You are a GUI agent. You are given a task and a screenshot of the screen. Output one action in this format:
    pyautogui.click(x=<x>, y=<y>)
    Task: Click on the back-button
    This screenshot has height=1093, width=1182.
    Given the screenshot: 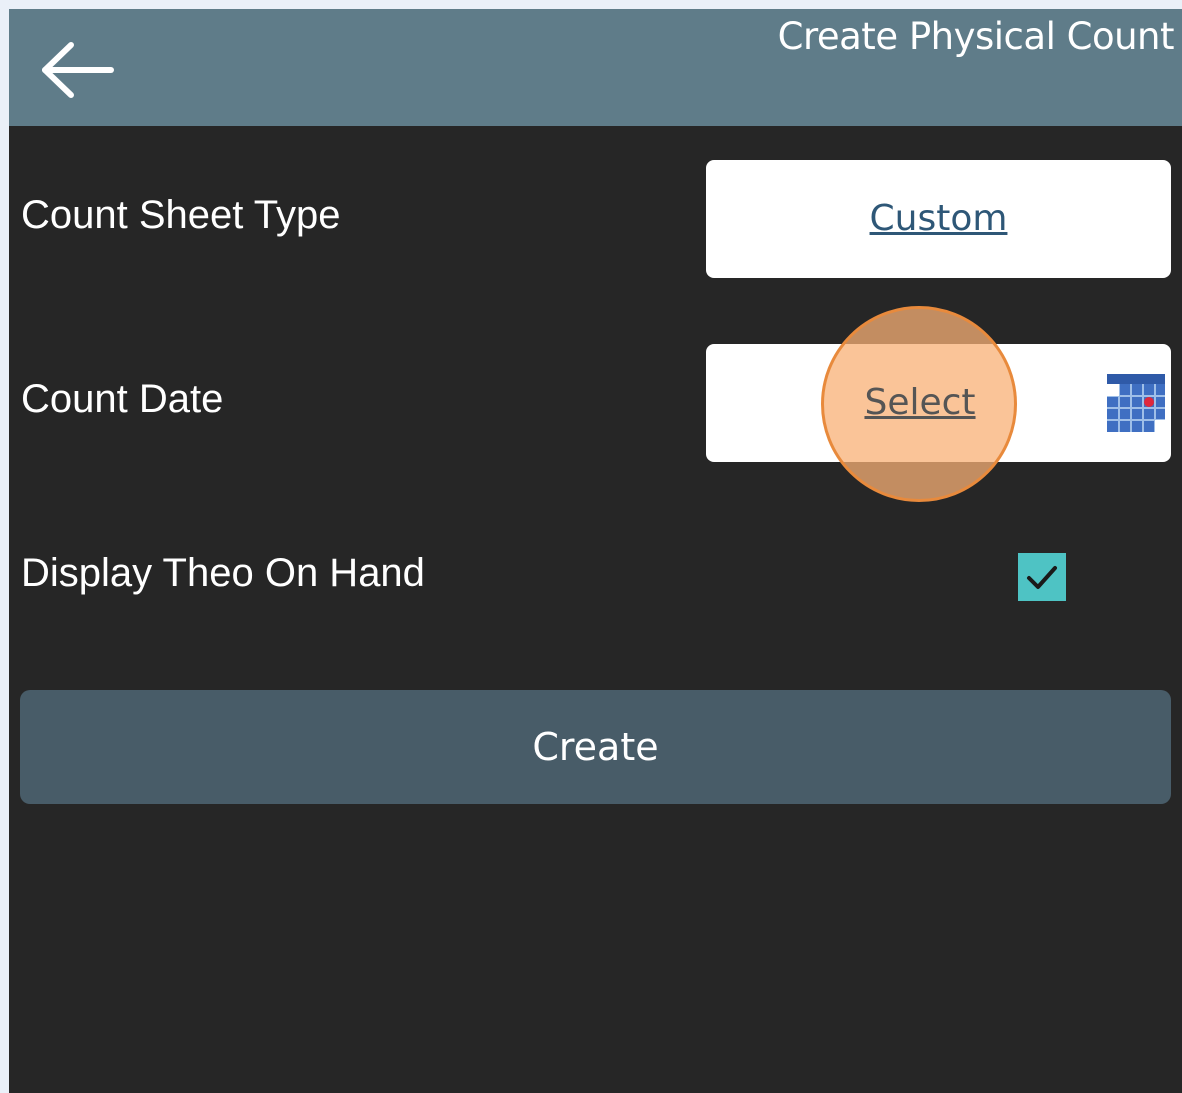 What is the action you would take?
    pyautogui.click(x=76, y=70)
    